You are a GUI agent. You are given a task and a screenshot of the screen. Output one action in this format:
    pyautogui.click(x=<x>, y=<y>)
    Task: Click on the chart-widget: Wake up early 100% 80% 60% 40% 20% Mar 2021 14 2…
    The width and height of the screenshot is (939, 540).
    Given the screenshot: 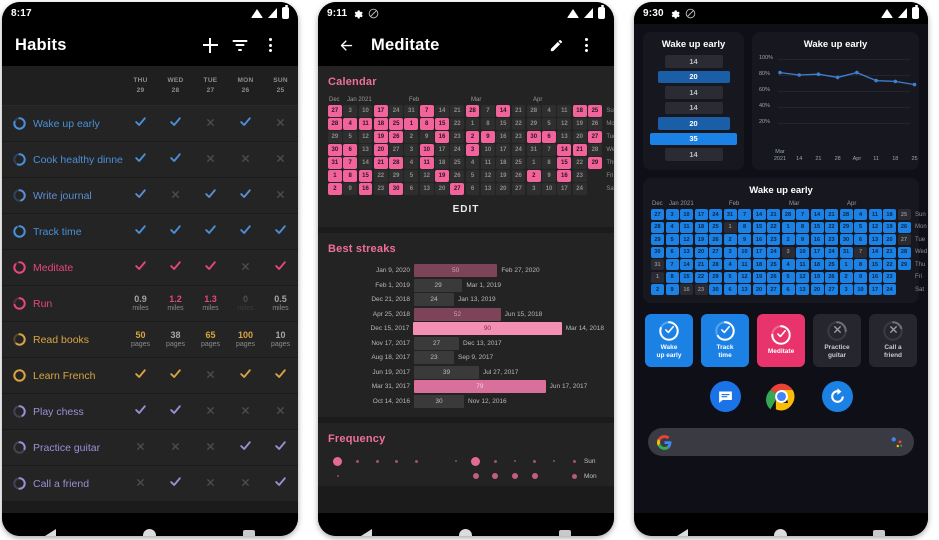 What is the action you would take?
    pyautogui.click(x=835, y=101)
    